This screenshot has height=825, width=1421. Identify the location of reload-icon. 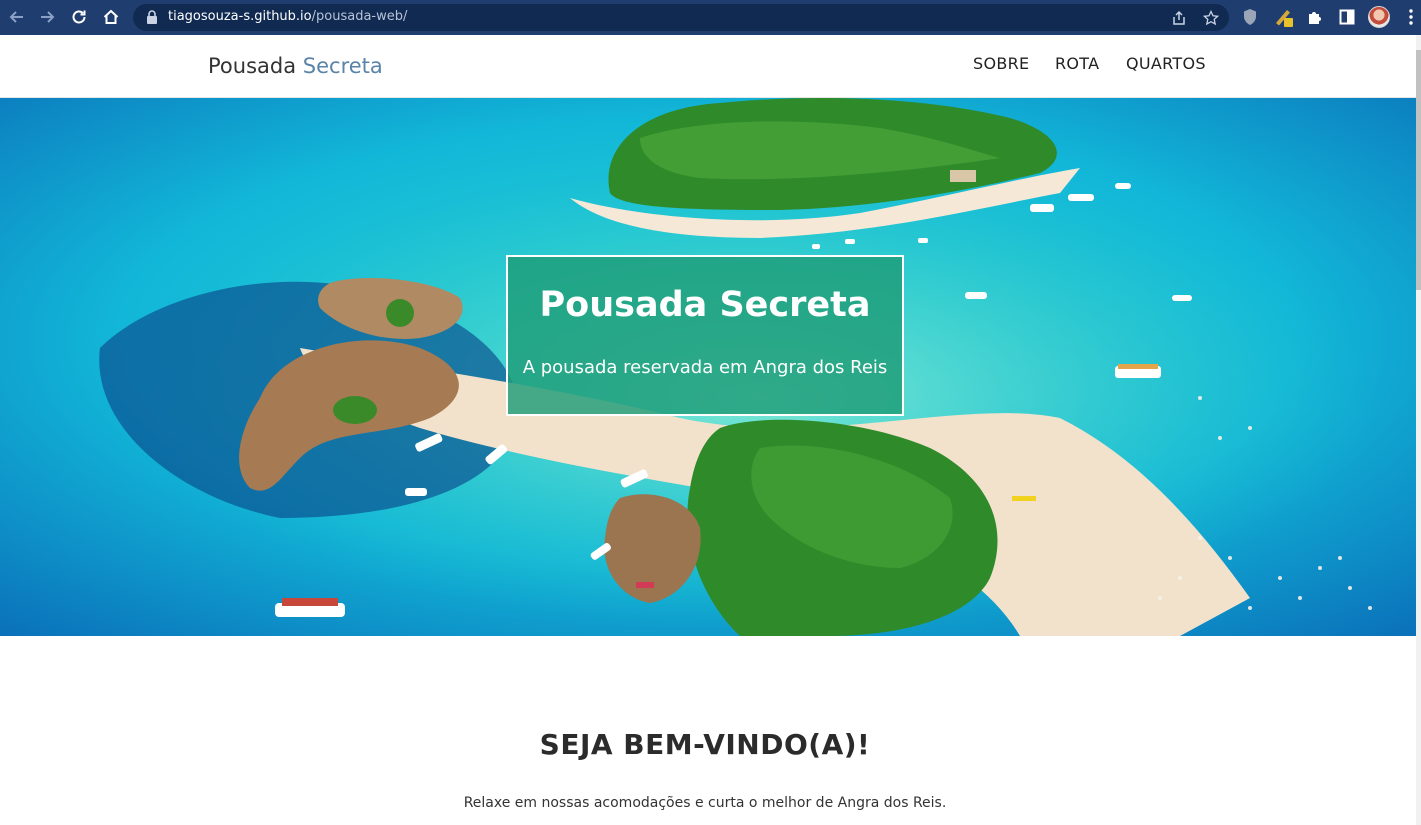
(79, 17).